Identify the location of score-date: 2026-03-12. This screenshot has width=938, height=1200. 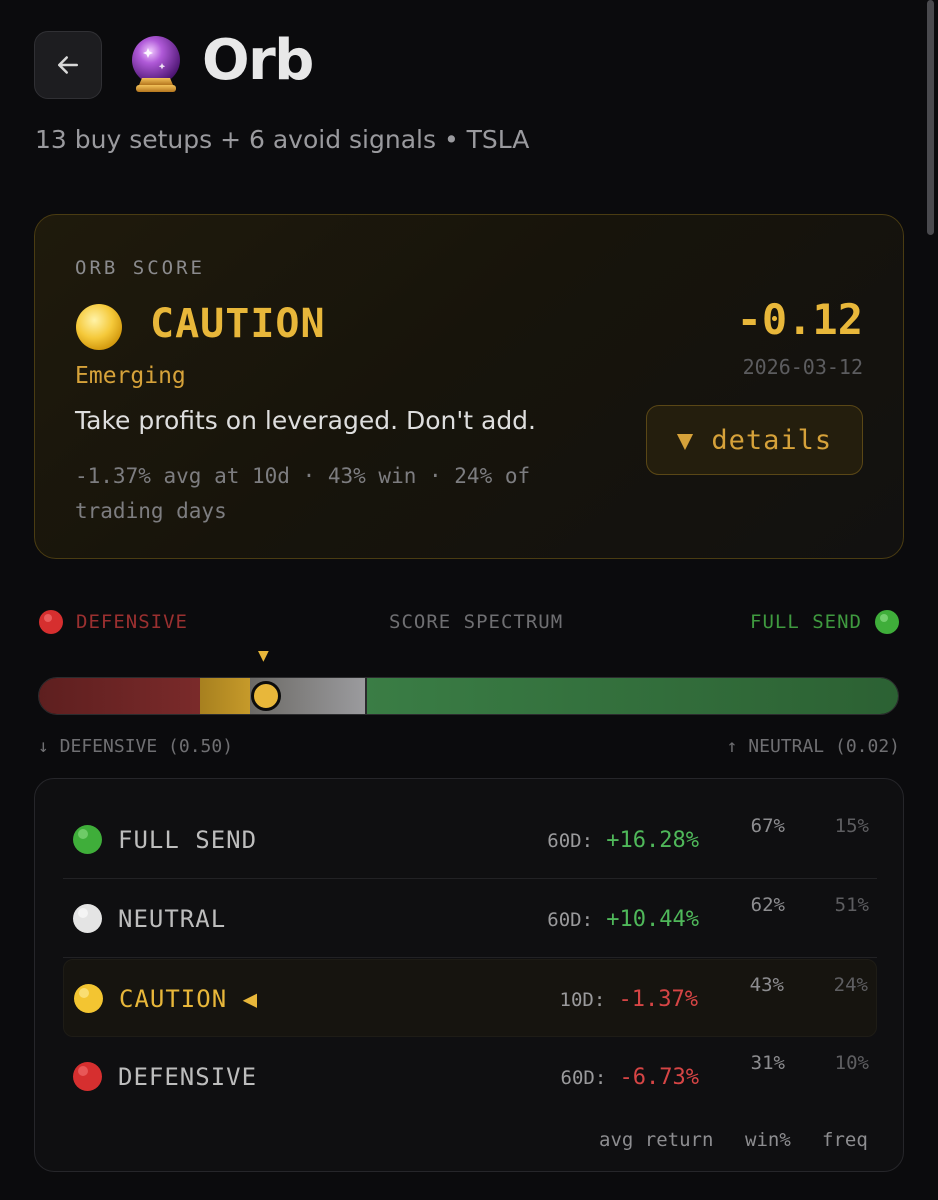
(802, 367).